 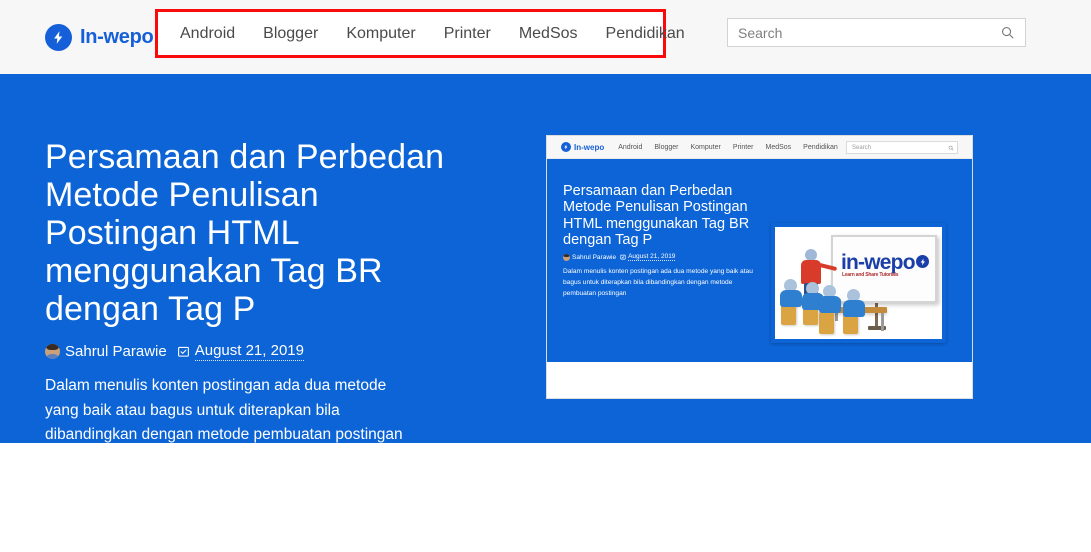 I want to click on post-byline: Sahrul Parawie August 21, 2019, so click(x=255, y=351).